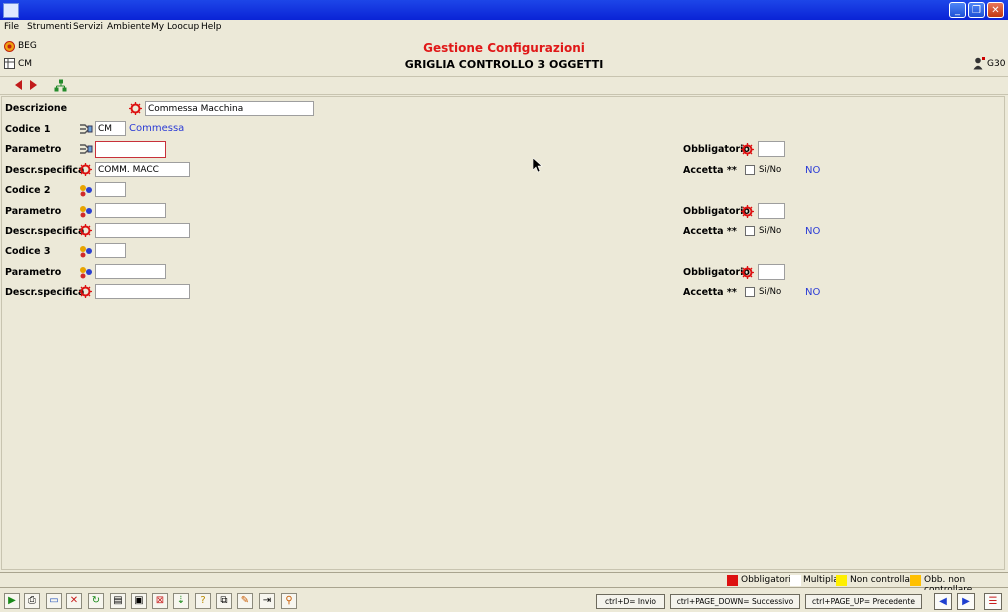 This screenshot has height=612, width=1008. Describe the element at coordinates (732, 580) in the screenshot. I see `legend-swatch-obbligatoria` at that location.